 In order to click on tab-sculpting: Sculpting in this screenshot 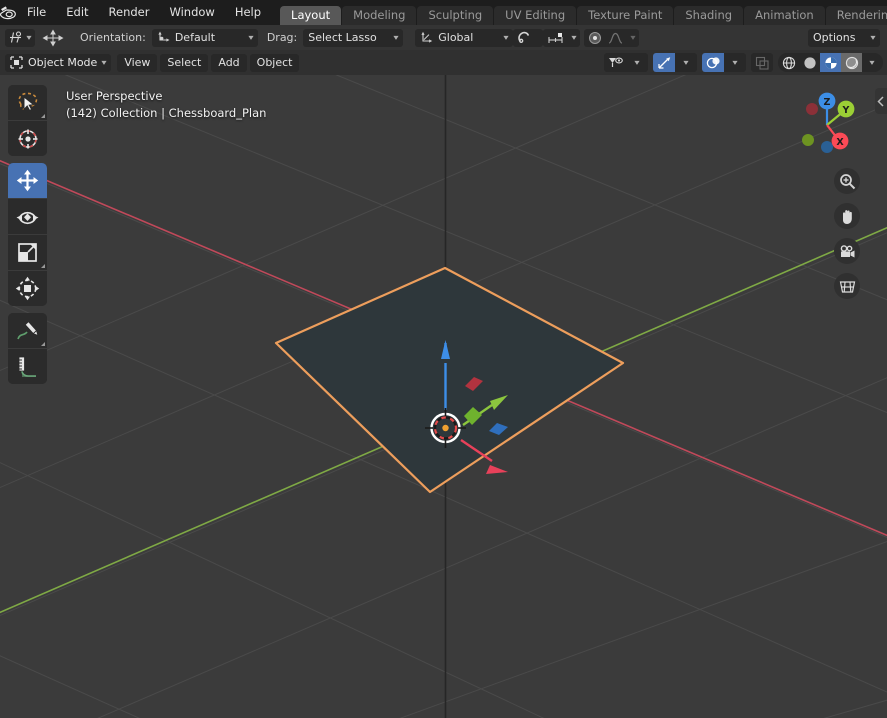, I will do `click(455, 15)`.